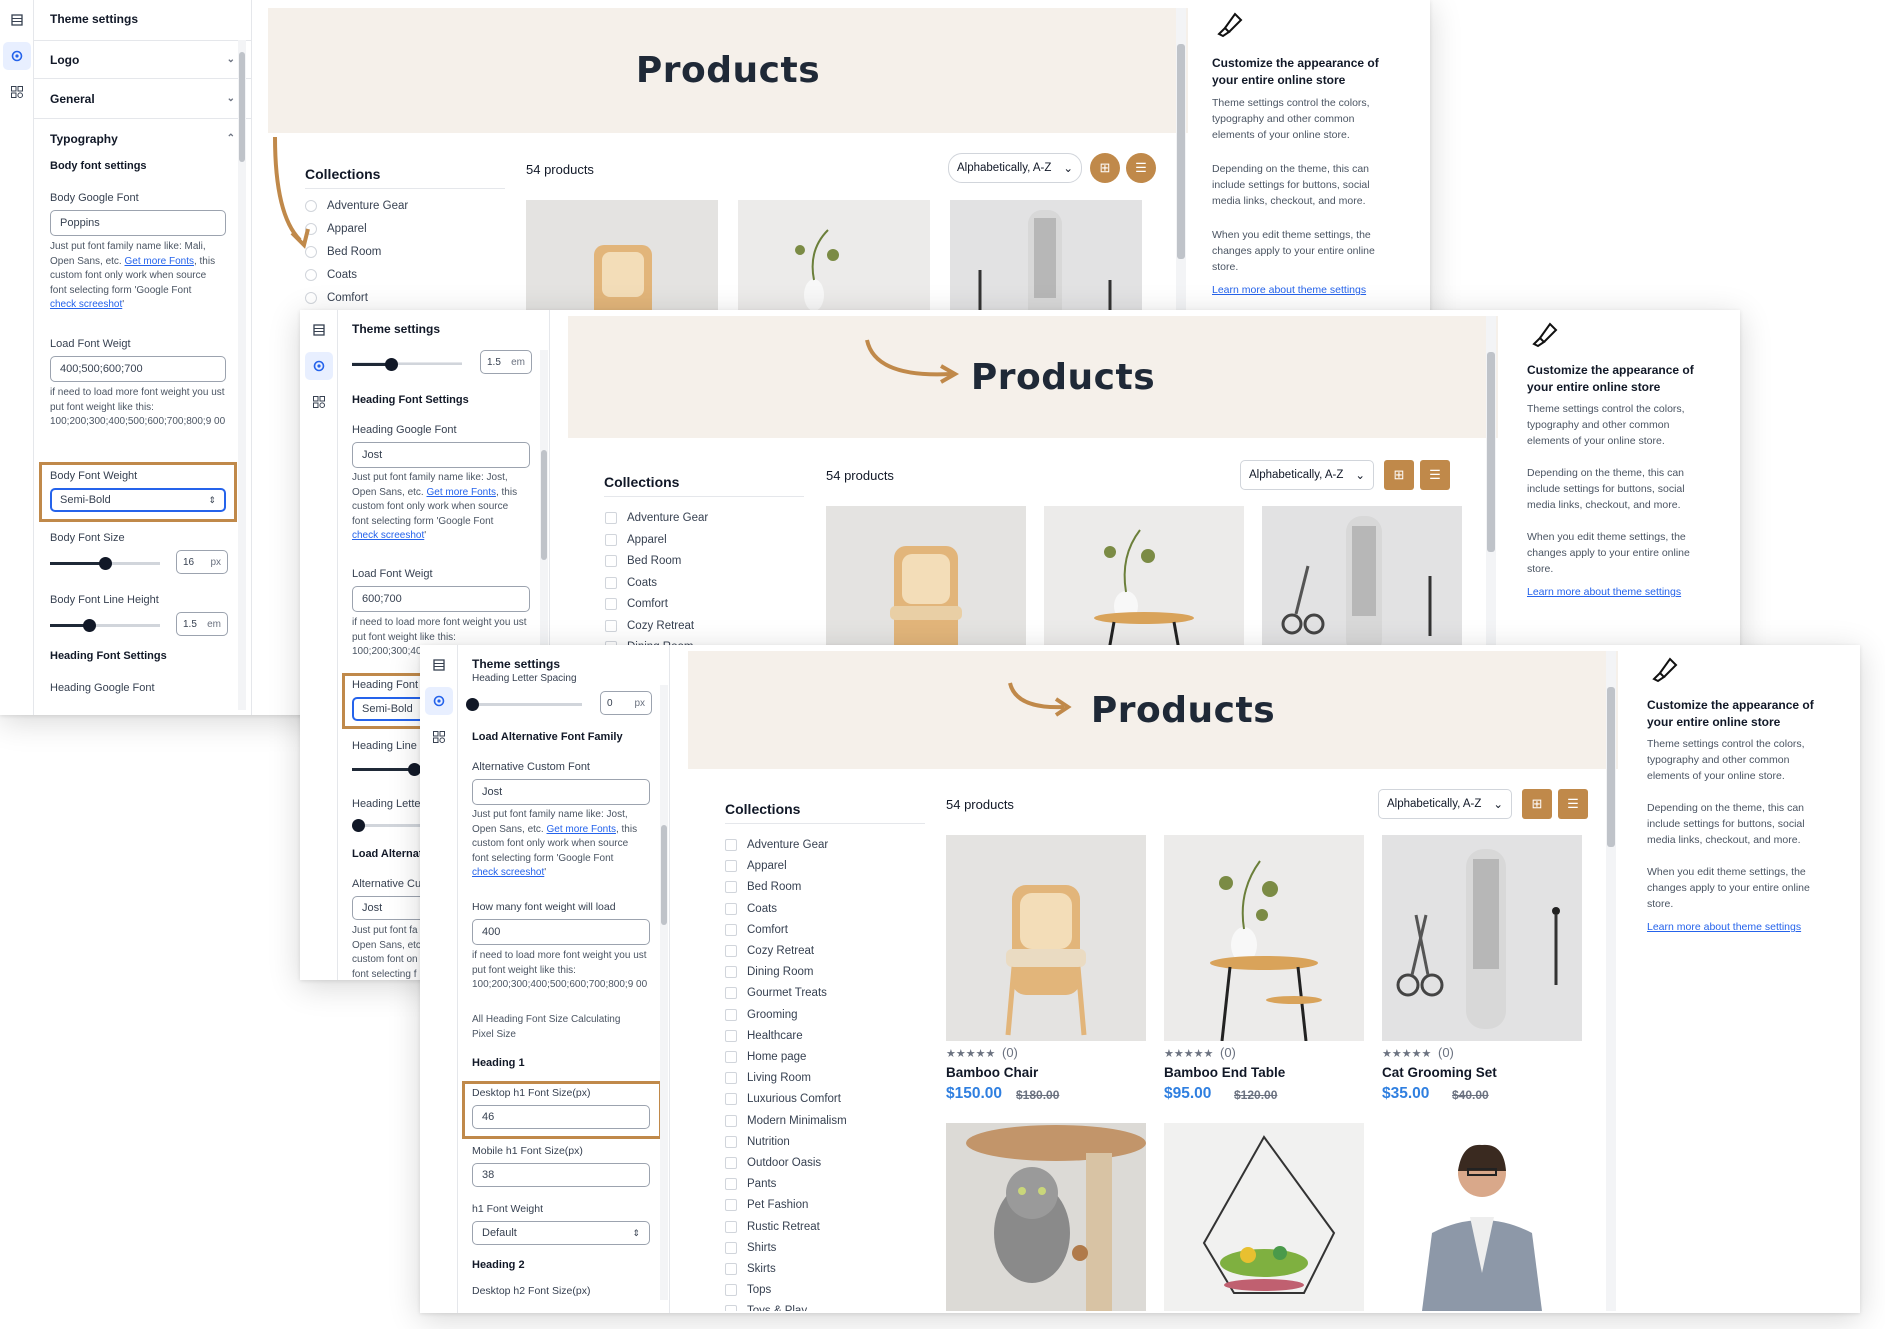 The image size is (1885, 1329). Describe the element at coordinates (1604, 592) in the screenshot. I see `learn-more-link: Learn more about theme settings` at that location.